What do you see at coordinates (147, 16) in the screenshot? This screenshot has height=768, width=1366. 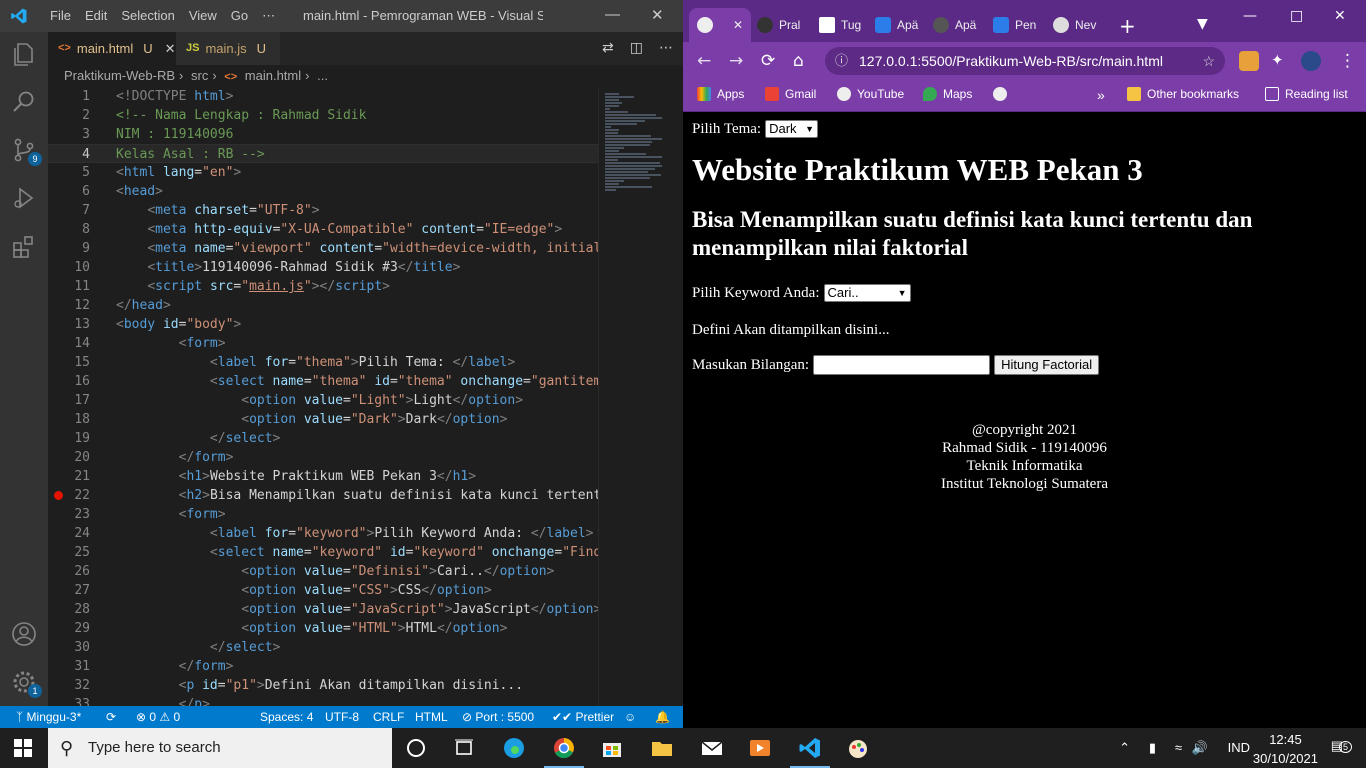 I see `menu-selection: Selection` at bounding box center [147, 16].